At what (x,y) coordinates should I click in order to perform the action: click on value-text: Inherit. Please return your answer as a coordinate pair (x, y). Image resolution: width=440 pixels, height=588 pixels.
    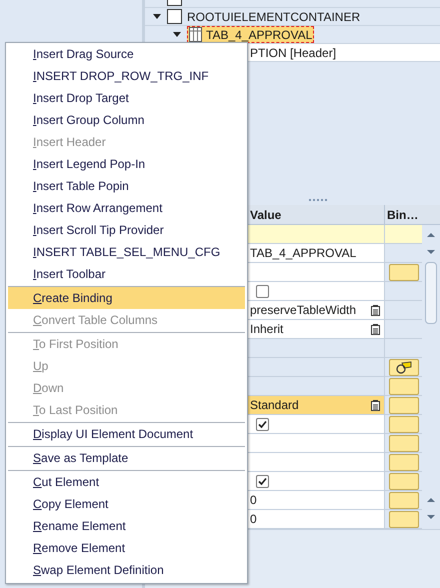
    Looking at the image, I should click on (267, 329).